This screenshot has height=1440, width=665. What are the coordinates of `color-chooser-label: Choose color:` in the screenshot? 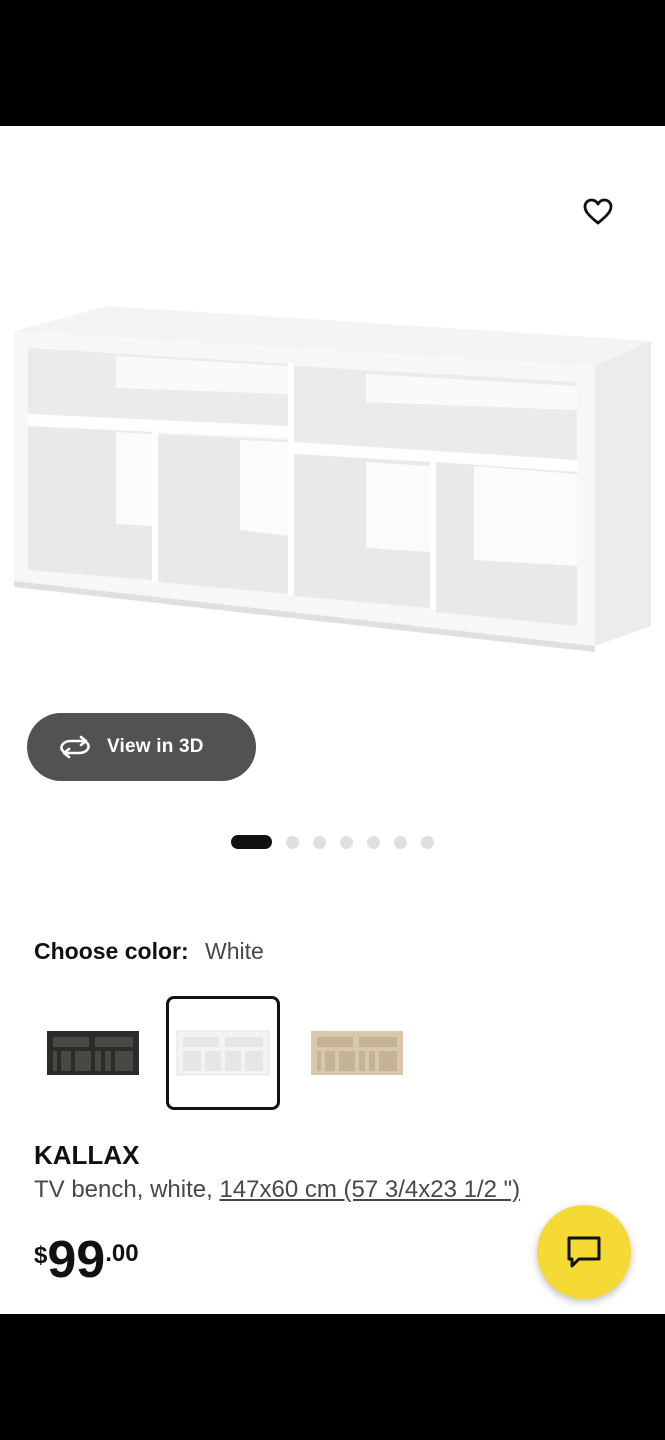 It's located at (111, 951).